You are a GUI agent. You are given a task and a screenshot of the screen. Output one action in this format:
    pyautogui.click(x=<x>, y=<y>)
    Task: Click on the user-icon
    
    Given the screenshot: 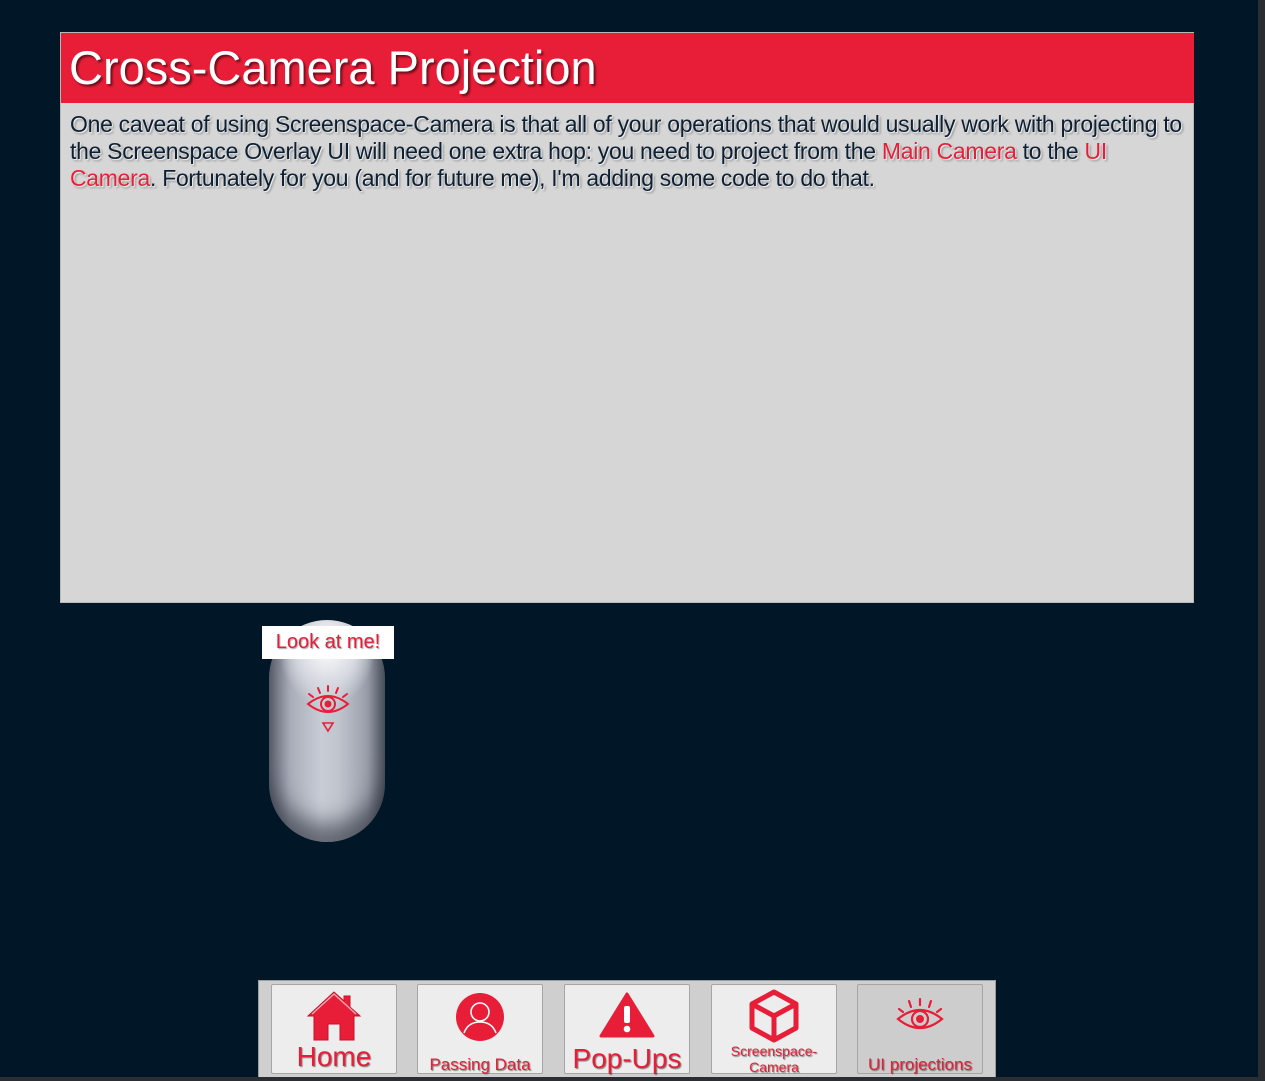 What is the action you would take?
    pyautogui.click(x=480, y=1017)
    